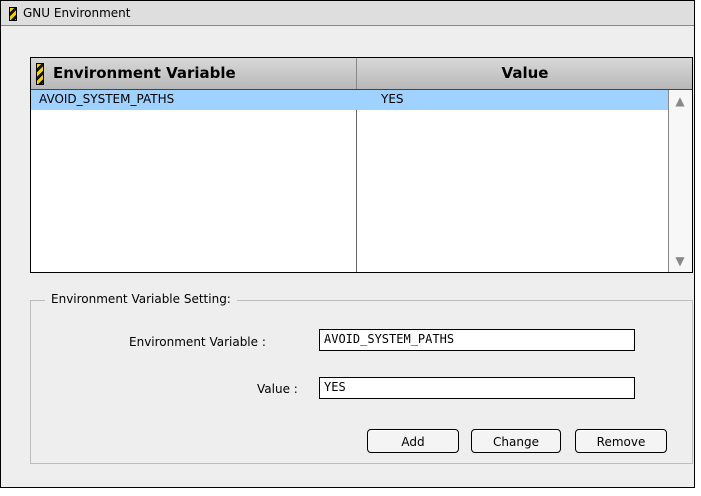  Describe the element at coordinates (516, 441) in the screenshot. I see `change-button: Change` at that location.